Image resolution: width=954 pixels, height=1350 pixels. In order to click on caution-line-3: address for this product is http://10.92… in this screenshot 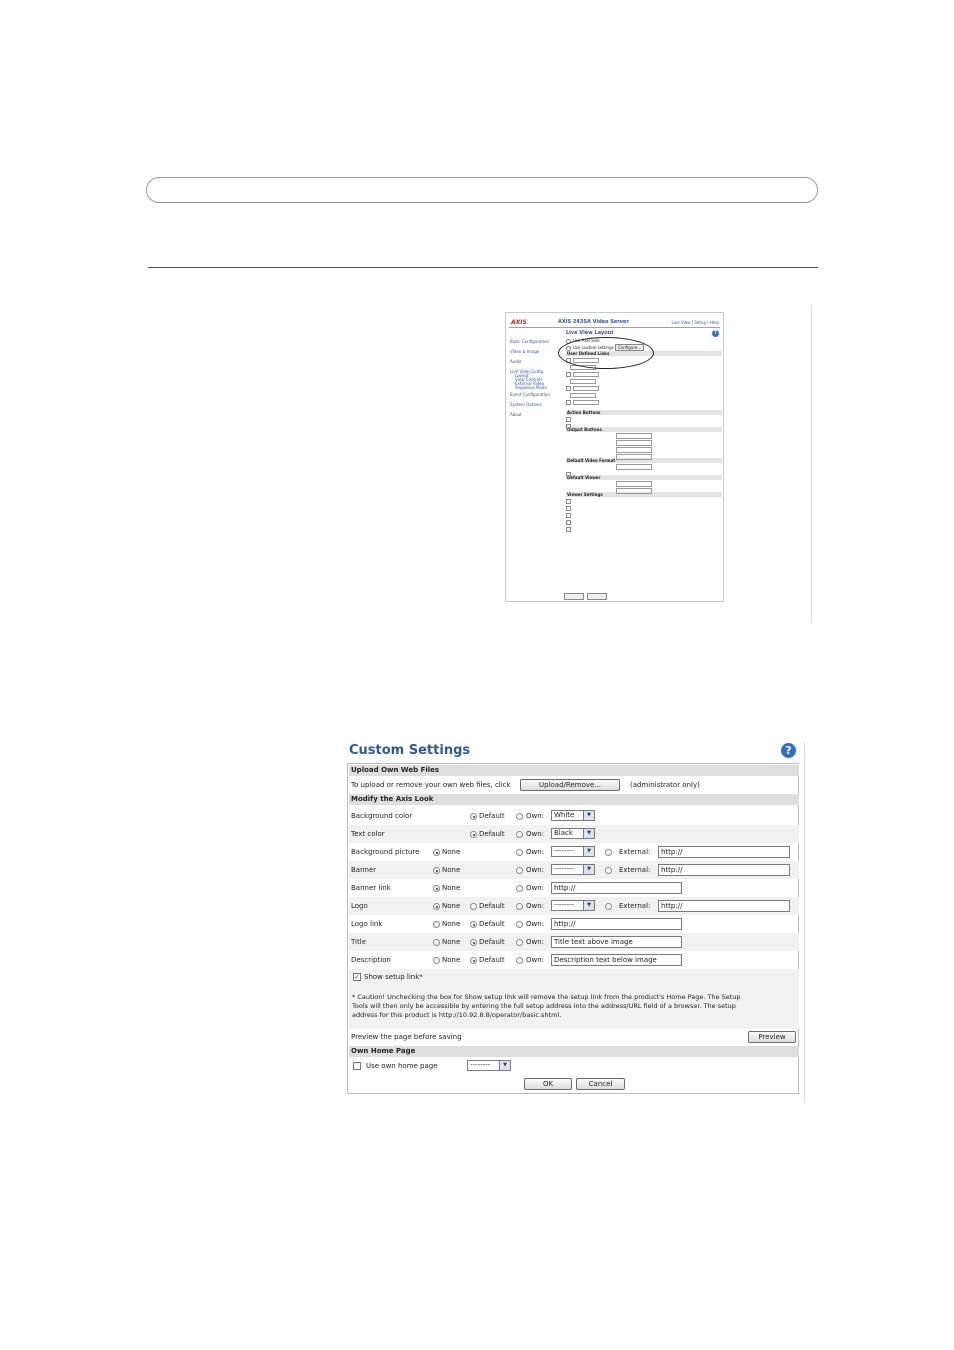, I will do `click(457, 1015)`.